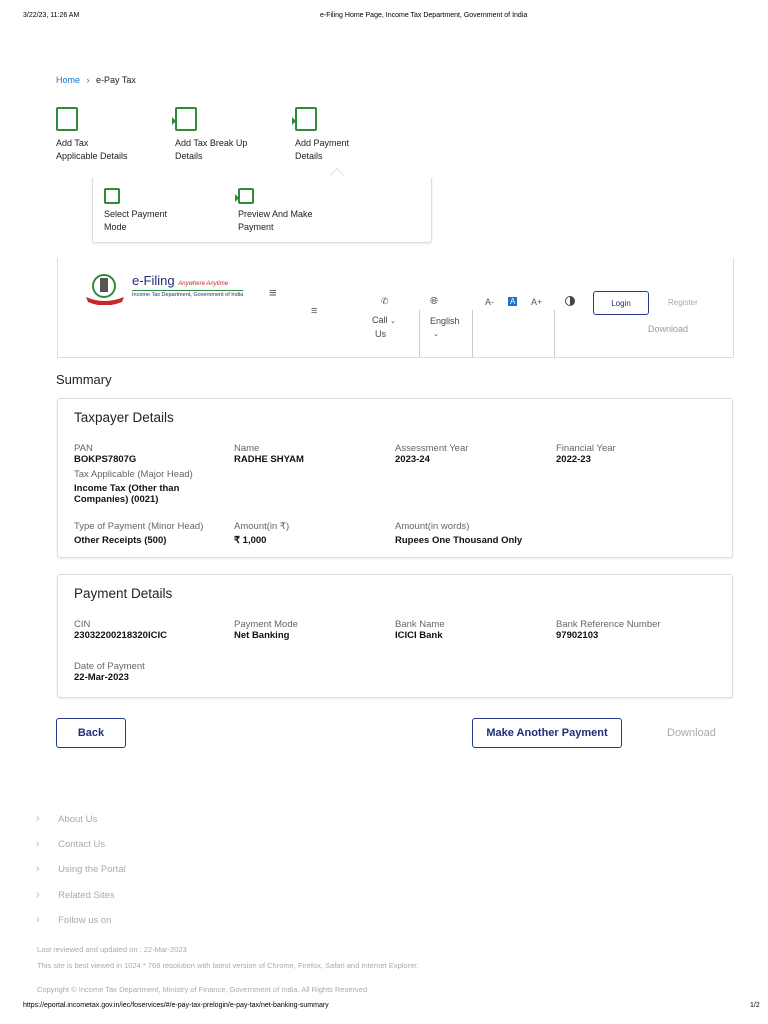 The image size is (768, 1024). I want to click on language-dropdown: English ⌄, so click(445, 328).